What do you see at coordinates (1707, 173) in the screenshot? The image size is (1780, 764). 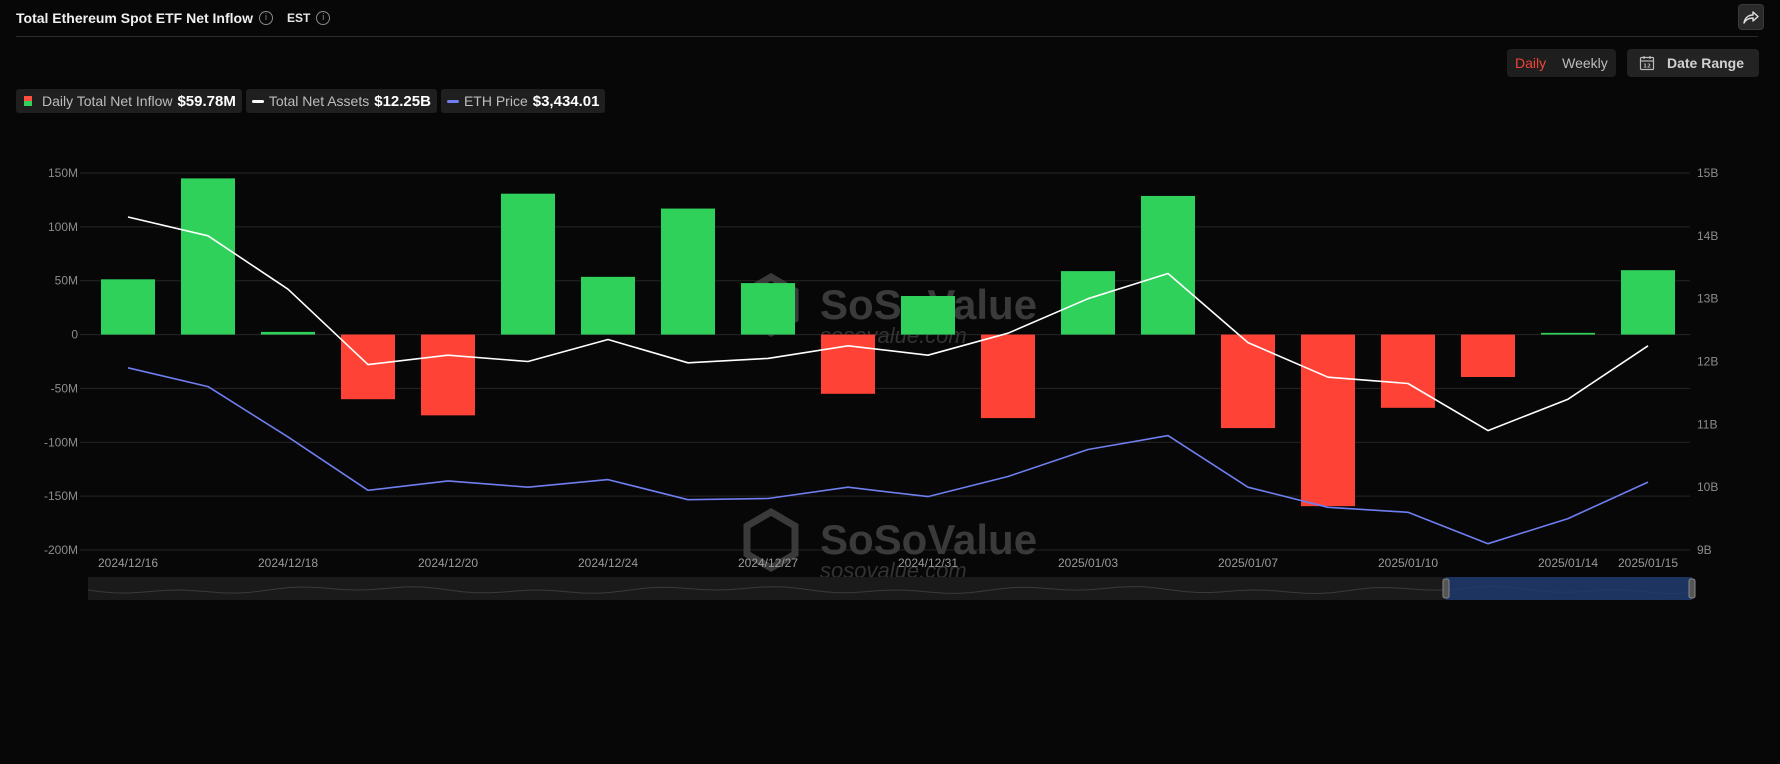 I see `right-axis-tick-label: 15B` at bounding box center [1707, 173].